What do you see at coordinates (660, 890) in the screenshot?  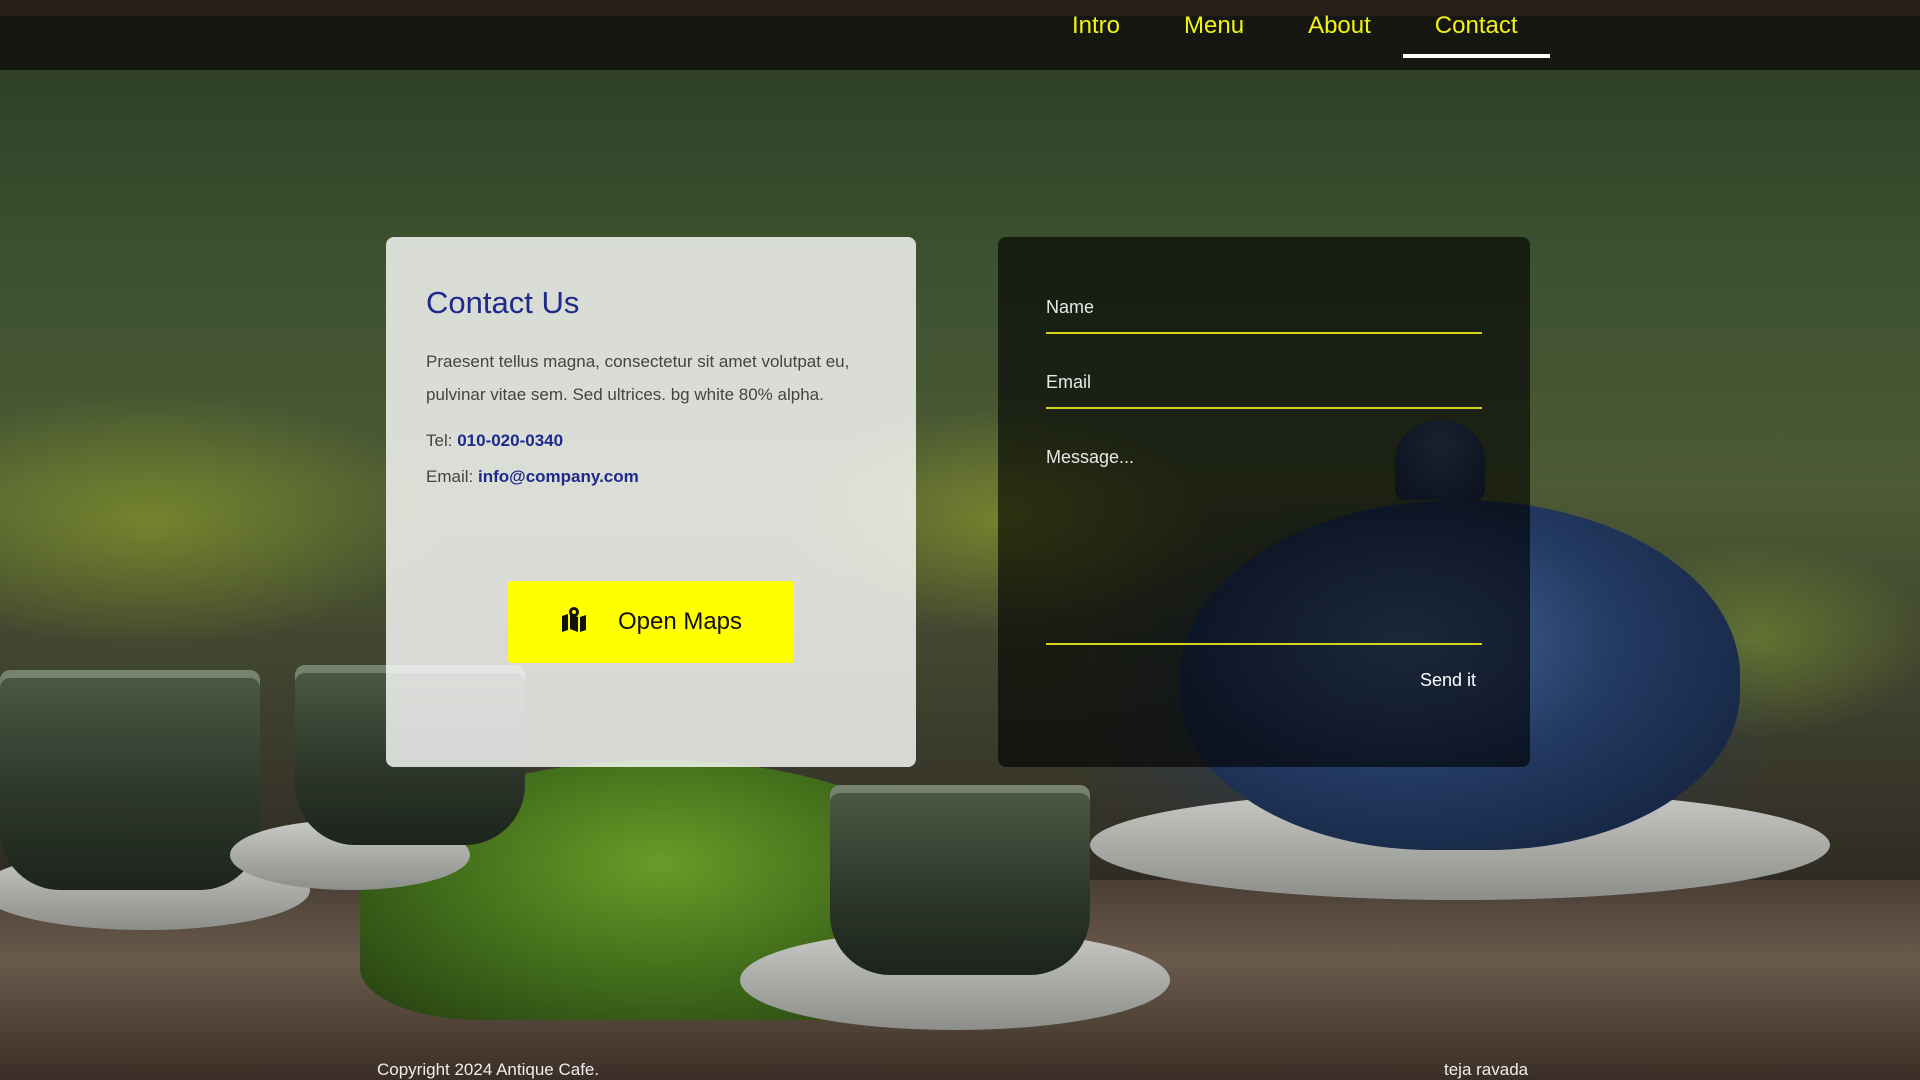 I see `moss-decoration` at bounding box center [660, 890].